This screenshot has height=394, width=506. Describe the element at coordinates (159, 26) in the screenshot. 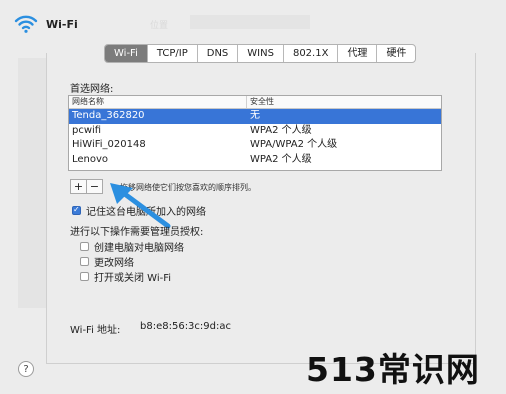

I see `background-location-label: 位置` at that location.